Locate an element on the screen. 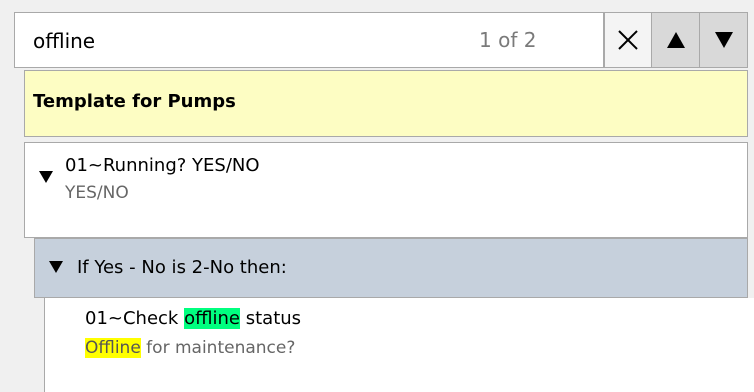  search-match: Offline is located at coordinates (113, 348).